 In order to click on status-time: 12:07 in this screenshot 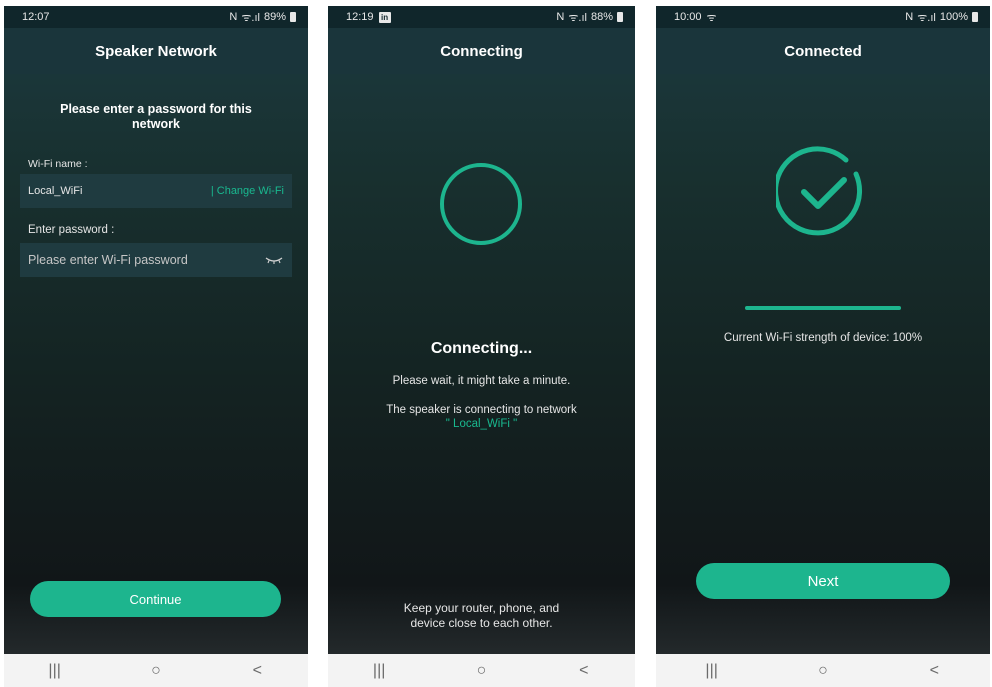, I will do `click(36, 17)`.